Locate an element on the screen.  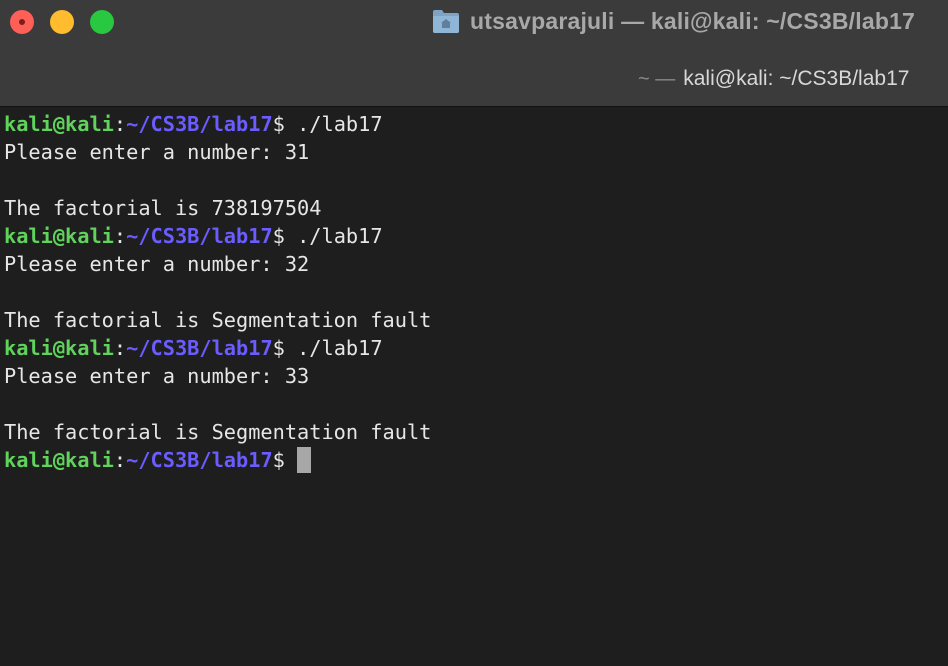
output-line: Please enter a number: 31 is located at coordinates (157, 152).